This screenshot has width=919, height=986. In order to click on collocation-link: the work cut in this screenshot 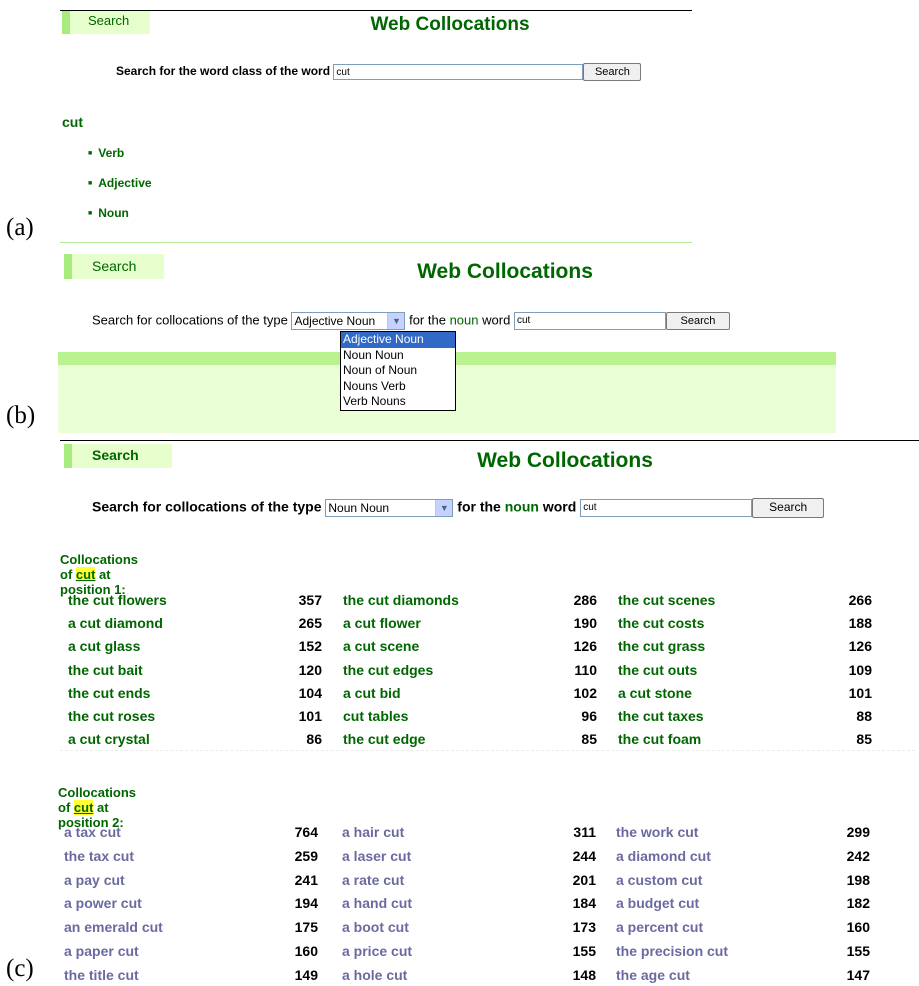, I will do `click(657, 832)`.